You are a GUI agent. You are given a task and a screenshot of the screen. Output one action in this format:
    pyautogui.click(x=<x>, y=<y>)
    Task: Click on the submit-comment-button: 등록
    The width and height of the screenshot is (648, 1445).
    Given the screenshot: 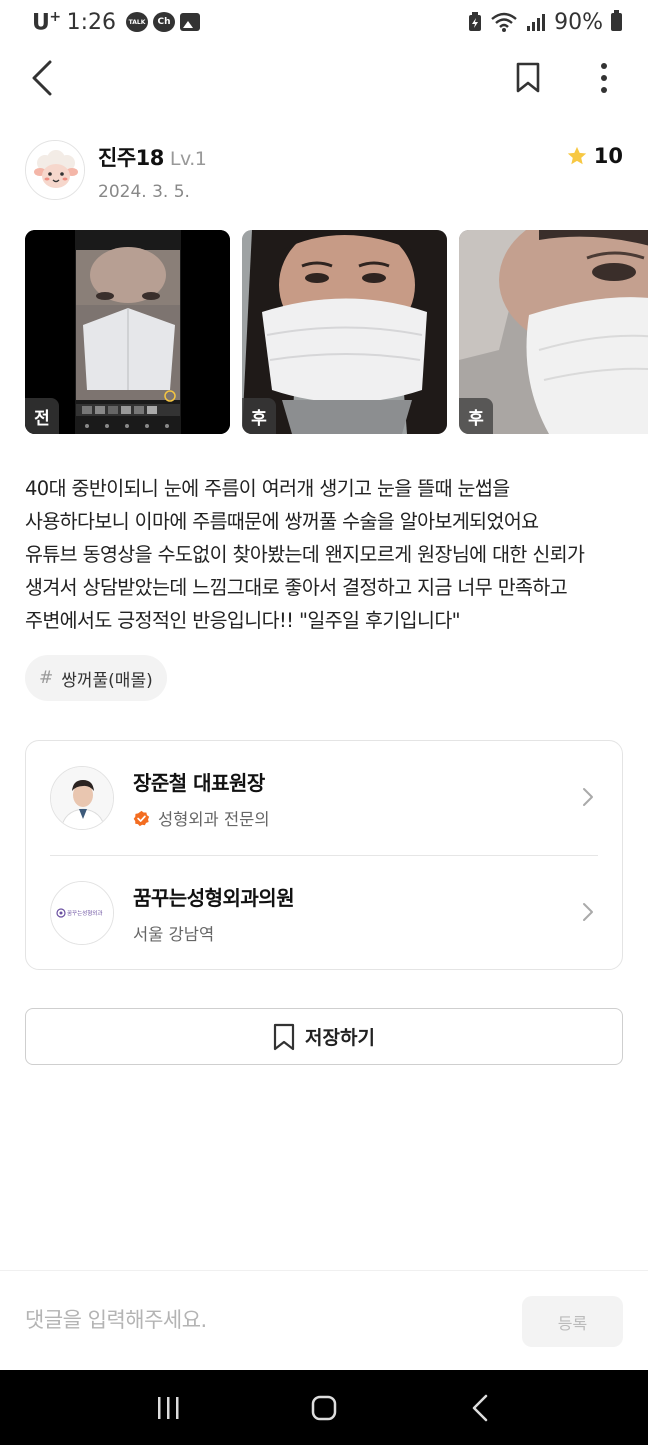 What is the action you would take?
    pyautogui.click(x=572, y=1321)
    